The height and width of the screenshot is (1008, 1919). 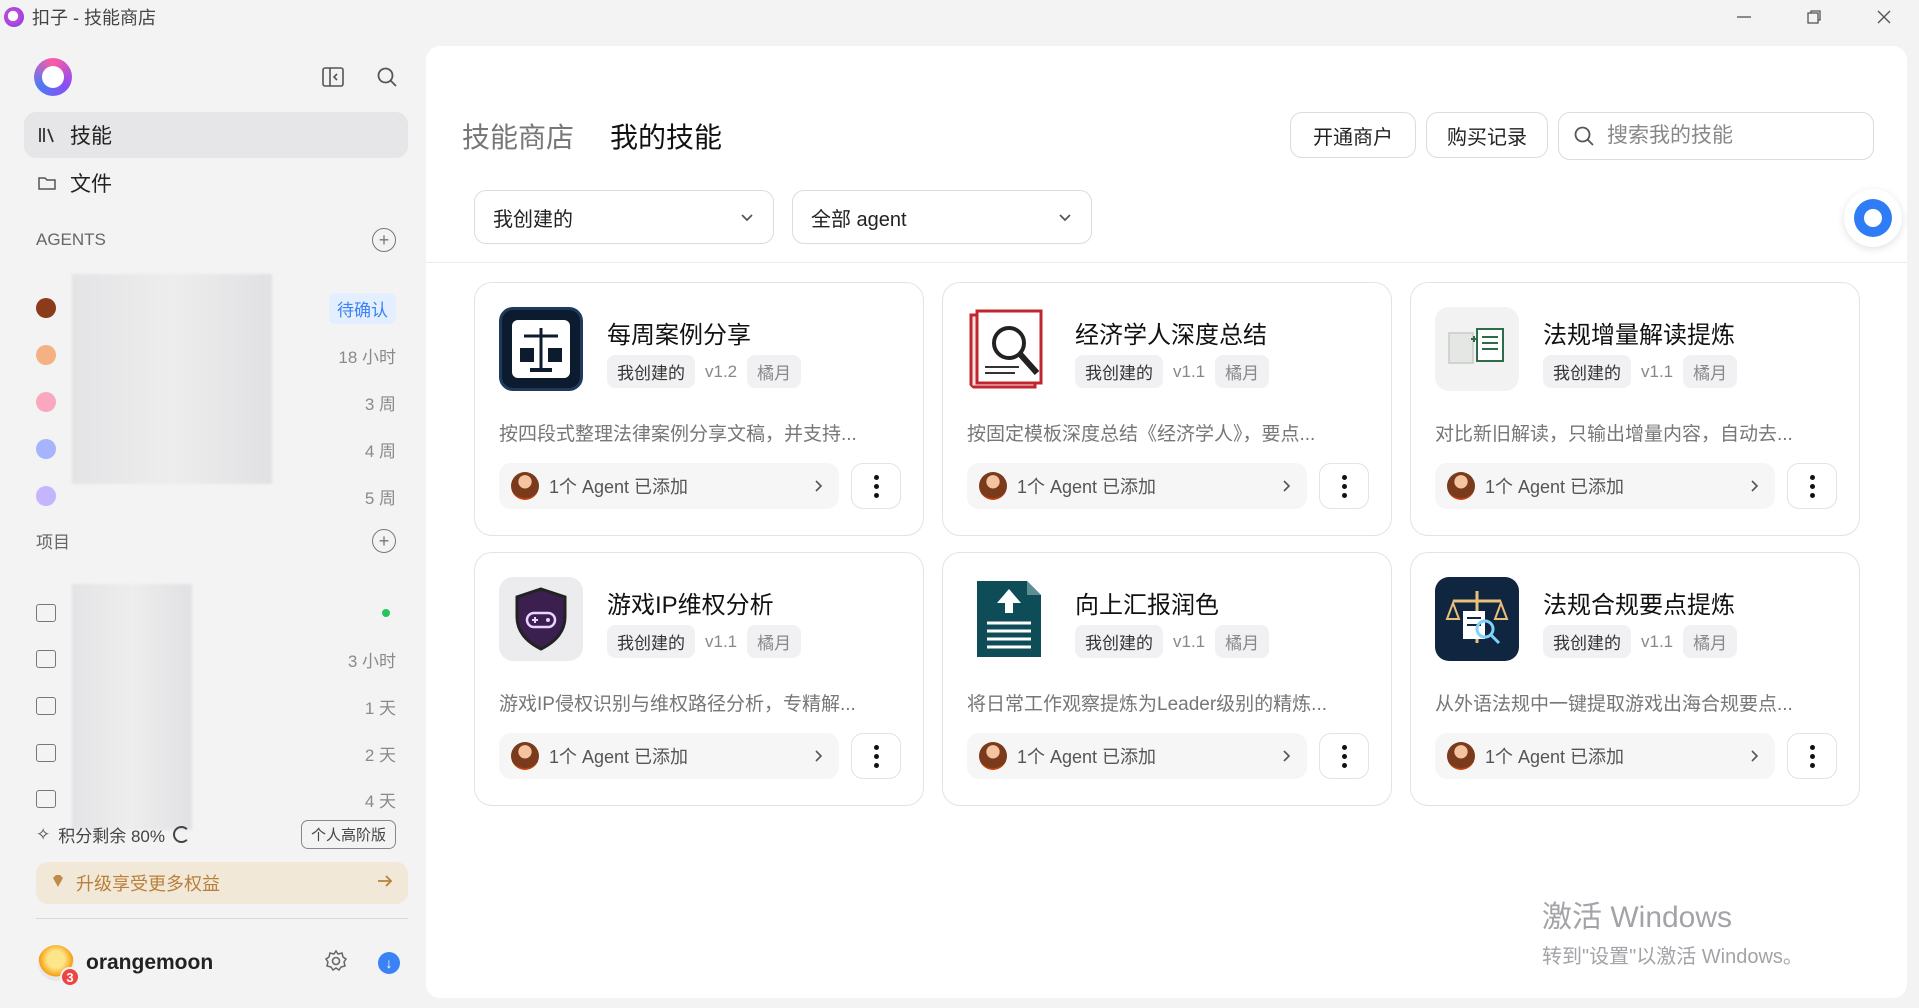 I want to click on skill-name: 游戏IP维权分析, so click(x=690, y=605).